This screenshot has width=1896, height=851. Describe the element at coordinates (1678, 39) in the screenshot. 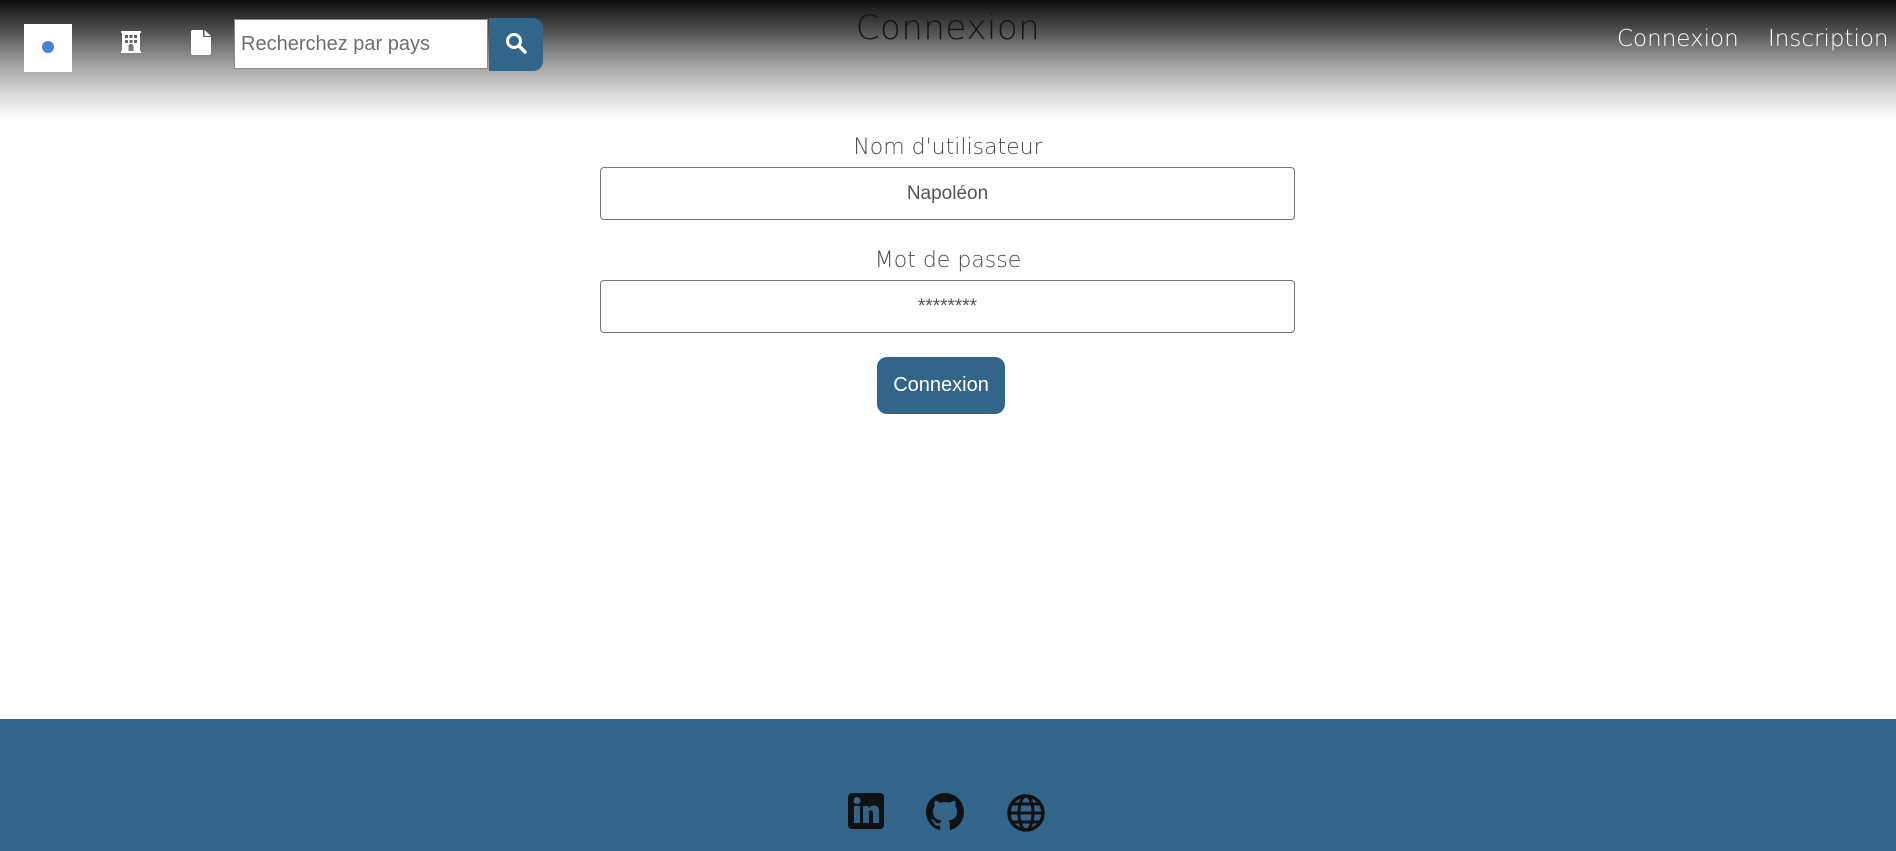

I see `nav-link-login: Connexion` at that location.